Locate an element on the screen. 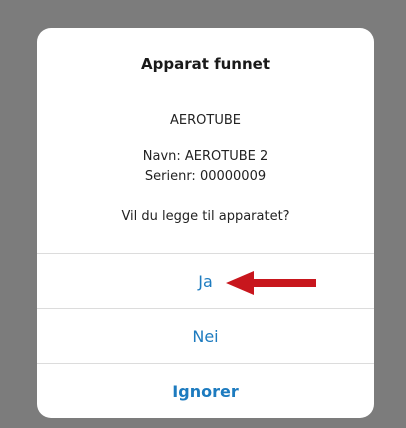 The width and height of the screenshot is (406, 428). yes-button: Ja is located at coordinates (205, 280).